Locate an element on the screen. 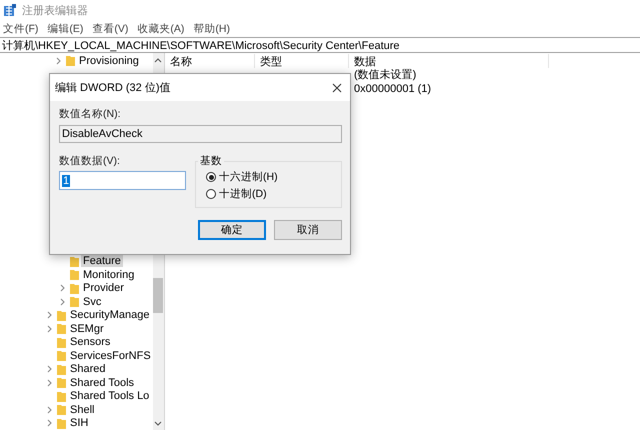  field-label: 数值数据(V): is located at coordinates (90, 161).